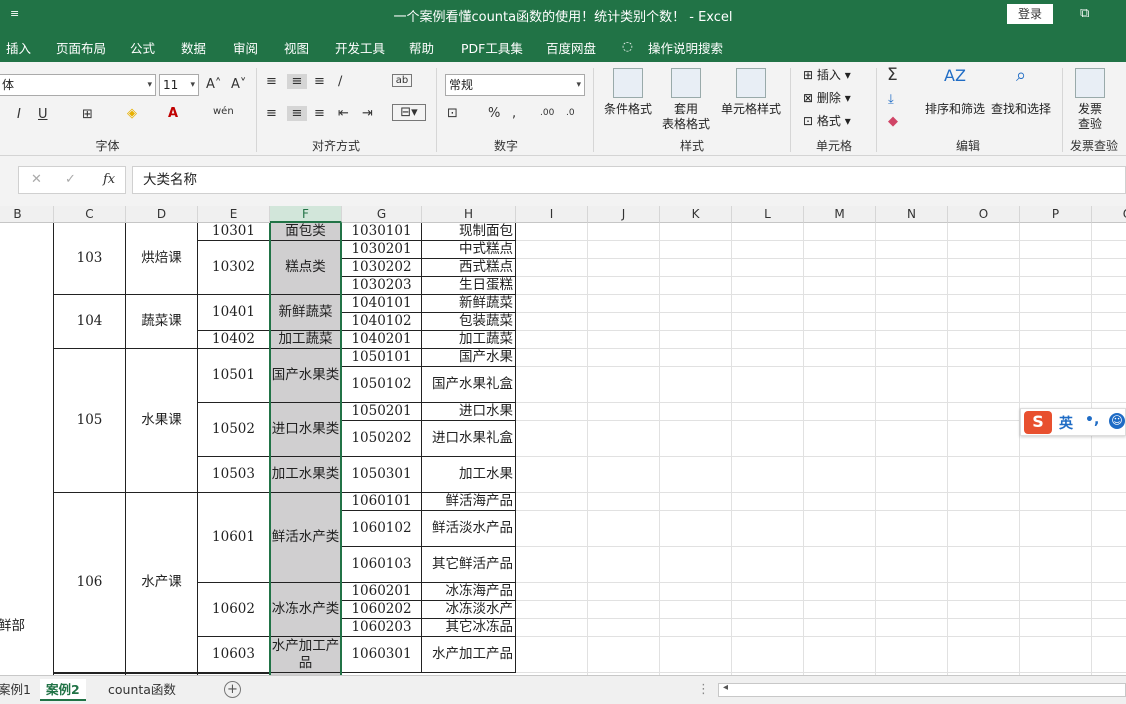 The width and height of the screenshot is (1126, 704). Describe the element at coordinates (833, 75) in the screenshot. I see `insert-cells-button: ⊞ 插入 ▾` at that location.